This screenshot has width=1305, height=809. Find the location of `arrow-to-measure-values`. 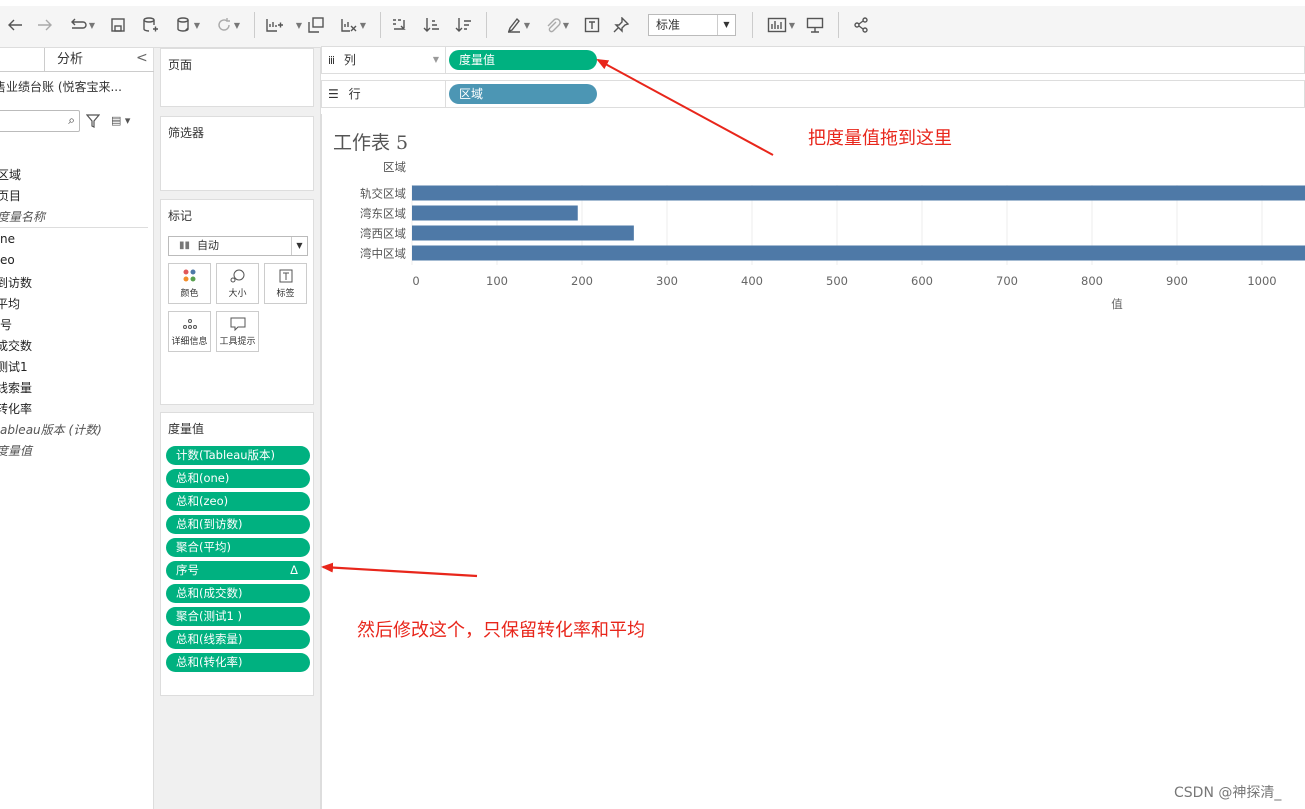

arrow-to-measure-values is located at coordinates (399, 570).